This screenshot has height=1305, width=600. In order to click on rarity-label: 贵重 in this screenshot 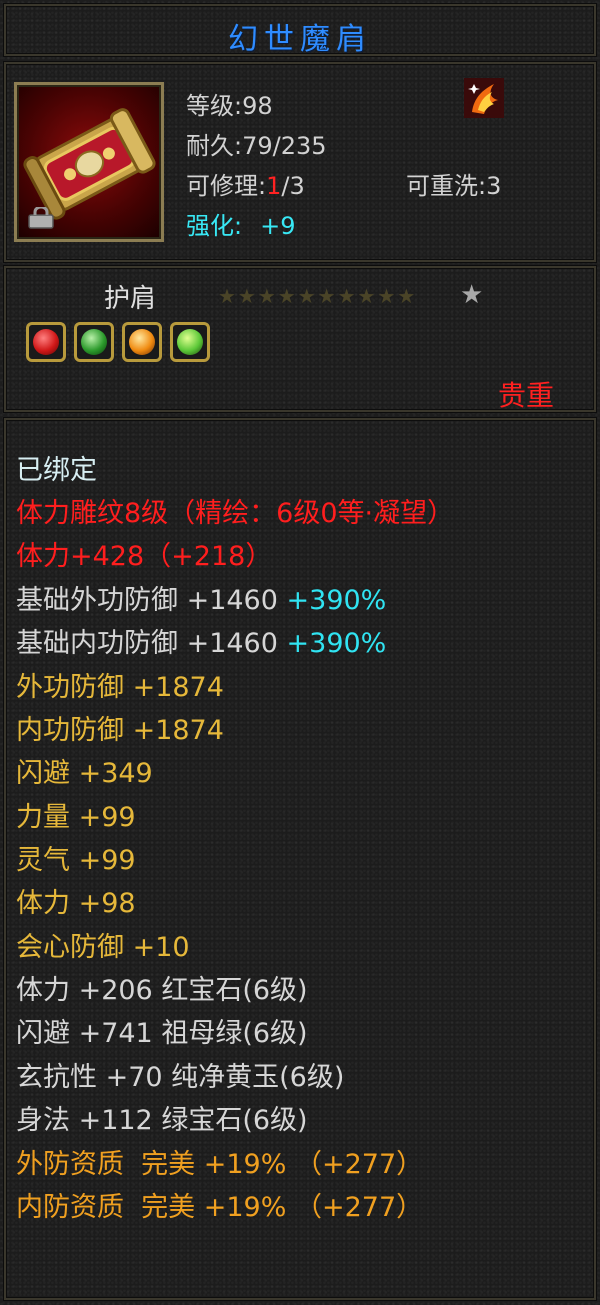, I will do `click(525, 395)`.